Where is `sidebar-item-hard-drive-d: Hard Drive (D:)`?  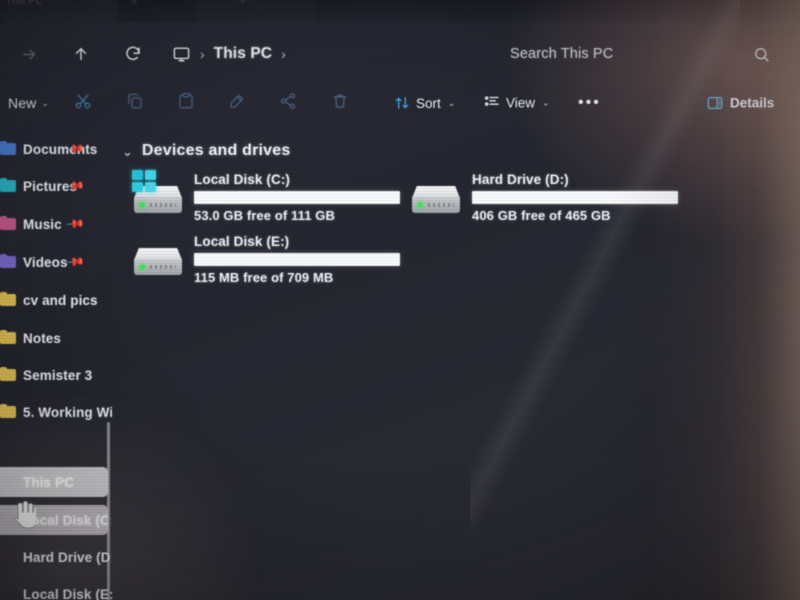 sidebar-item-hard-drive-d: Hard Drive (D:) is located at coordinates (56, 557).